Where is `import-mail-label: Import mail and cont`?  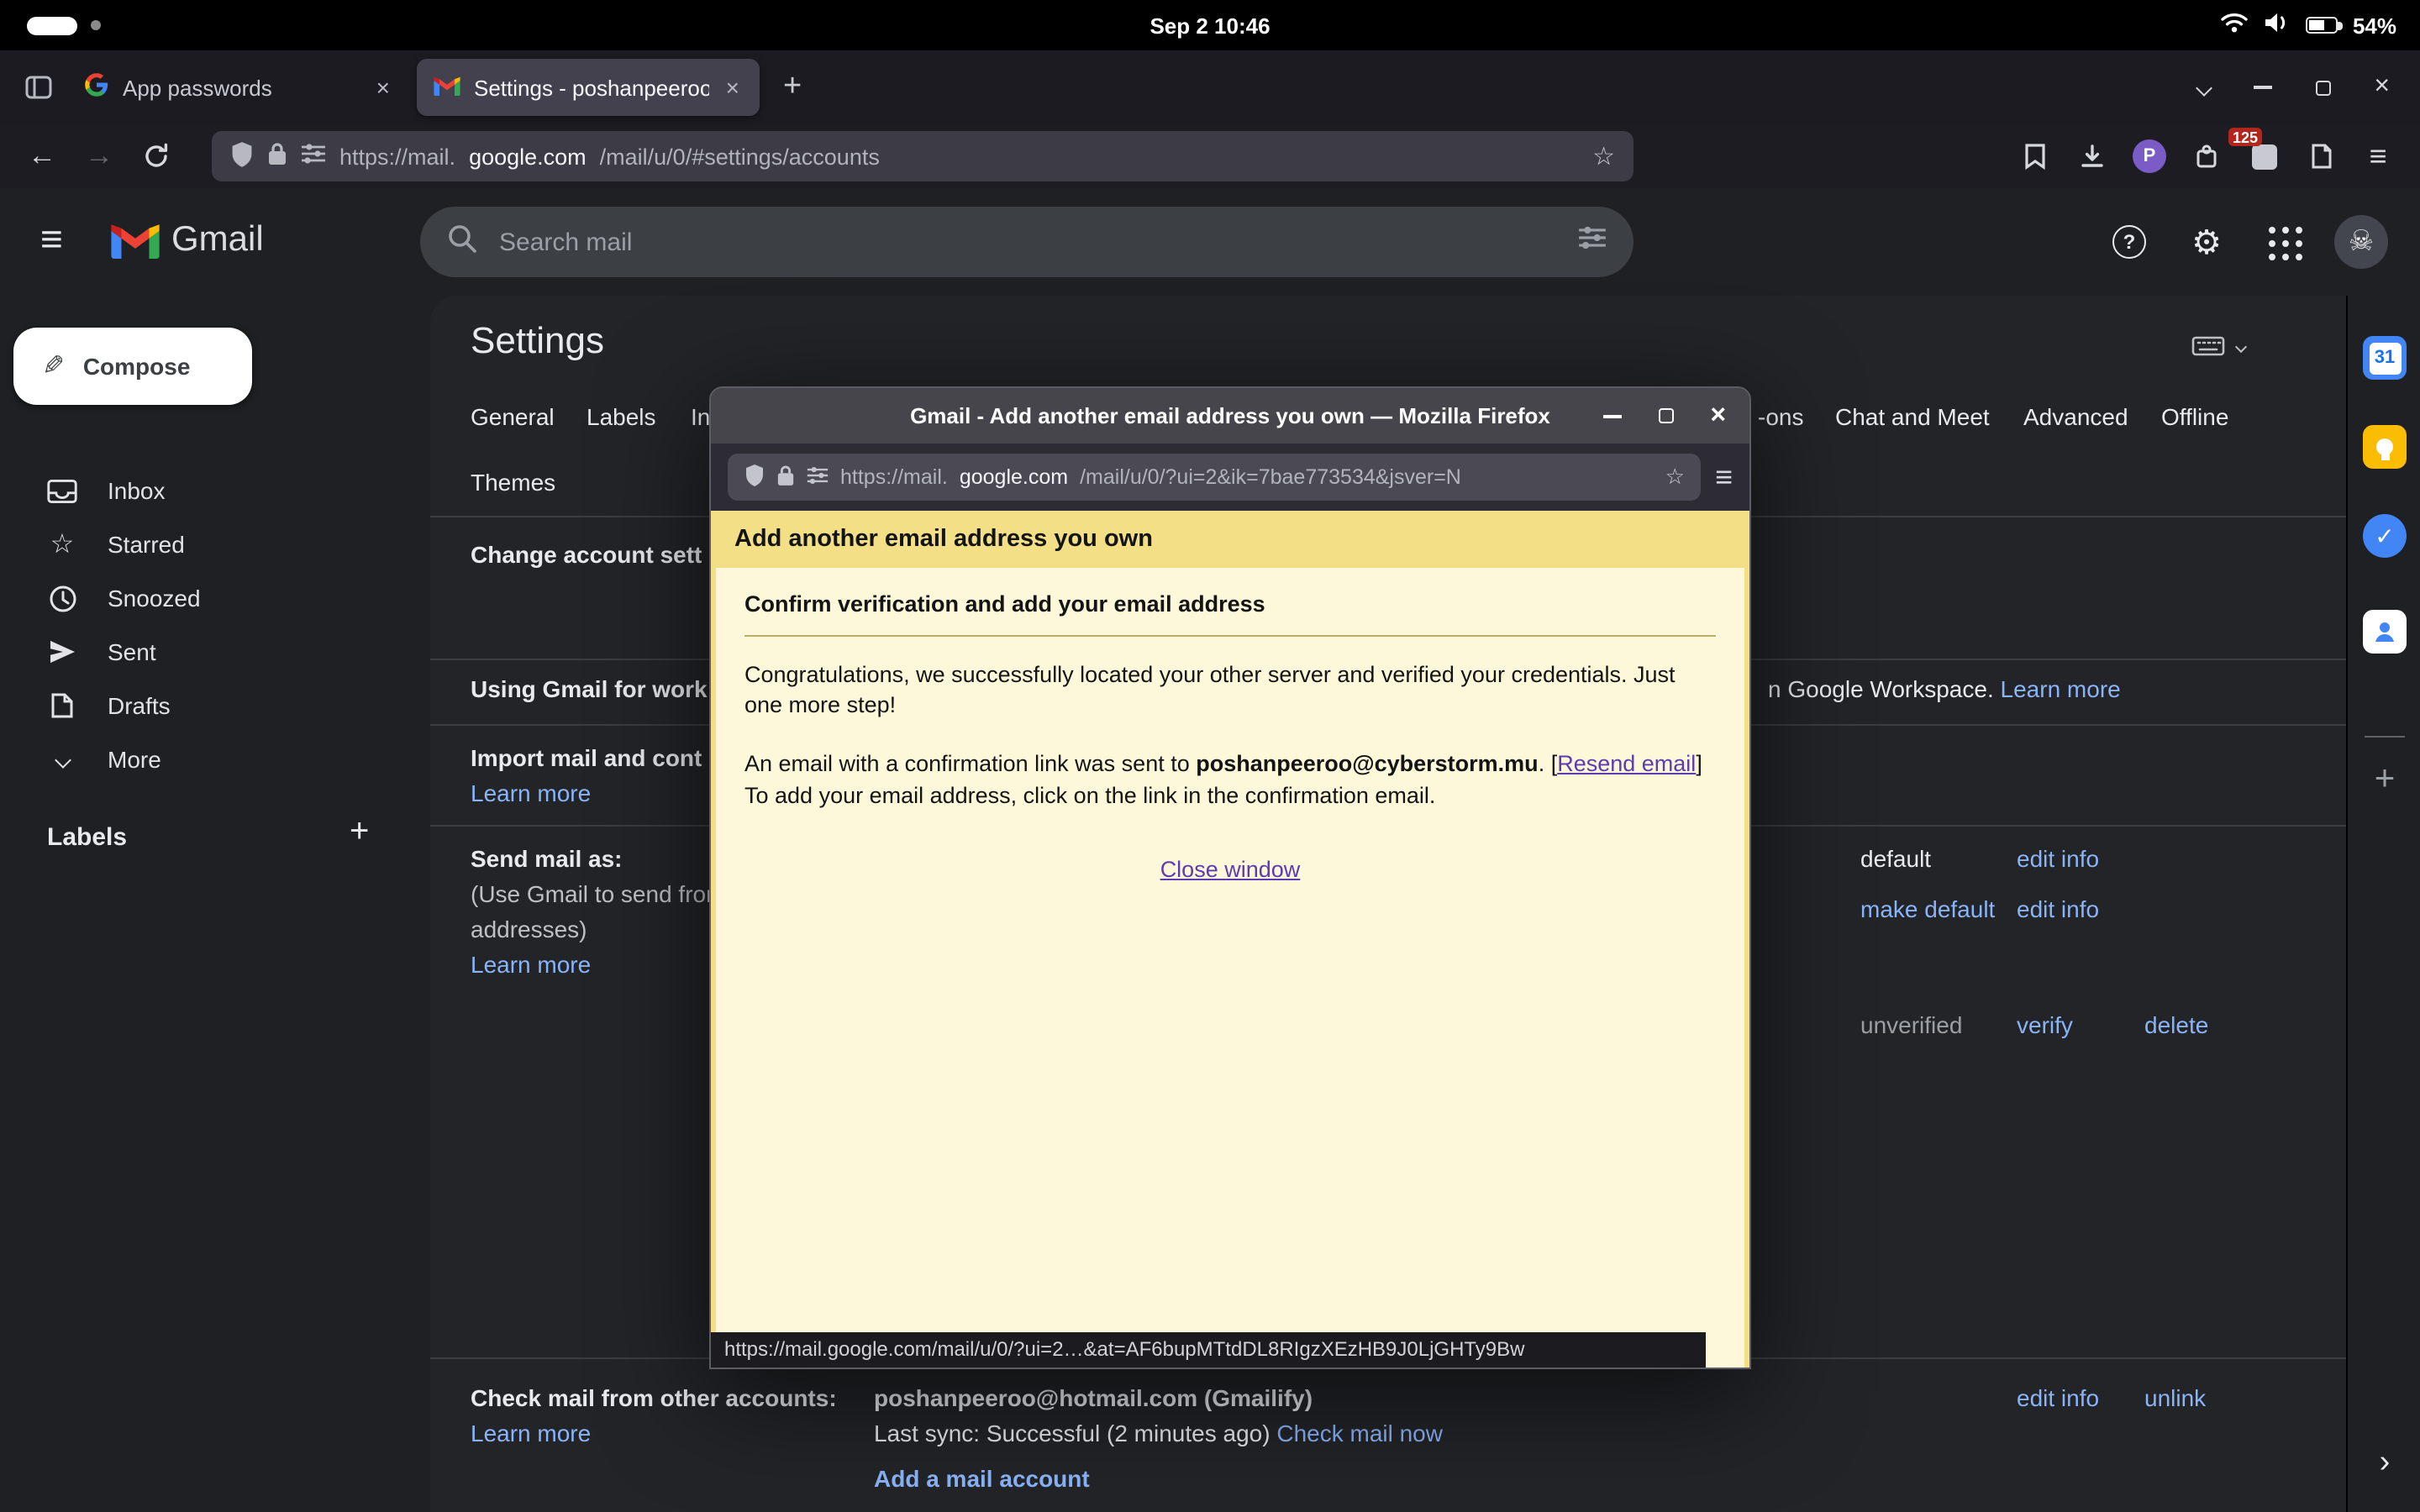 import-mail-label: Import mail and cont is located at coordinates (586, 757).